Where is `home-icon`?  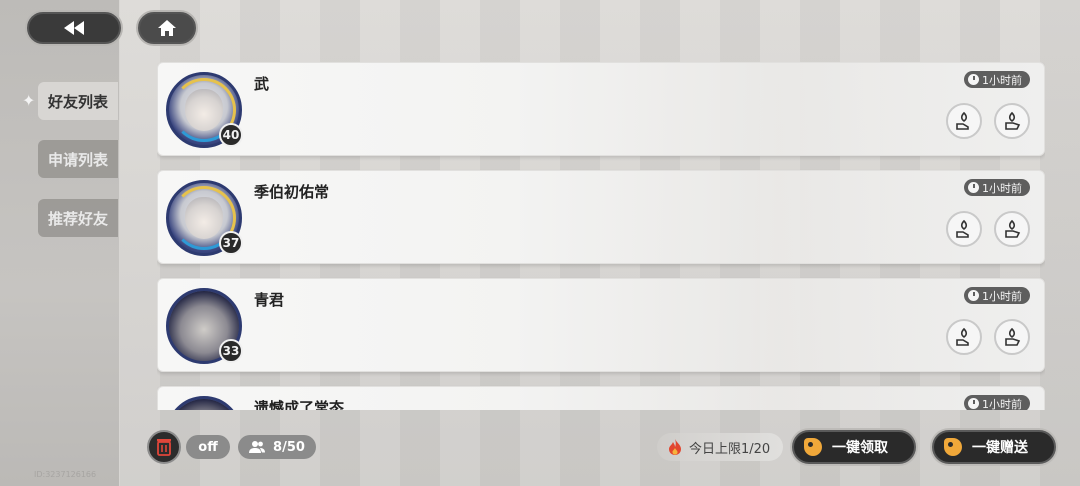
home-icon is located at coordinates (167, 28).